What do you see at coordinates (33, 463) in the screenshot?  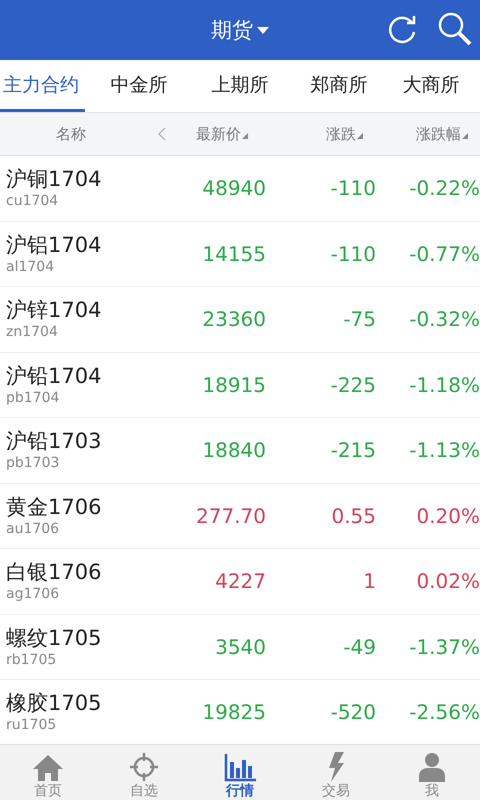 I see `contract-code: pb1703` at bounding box center [33, 463].